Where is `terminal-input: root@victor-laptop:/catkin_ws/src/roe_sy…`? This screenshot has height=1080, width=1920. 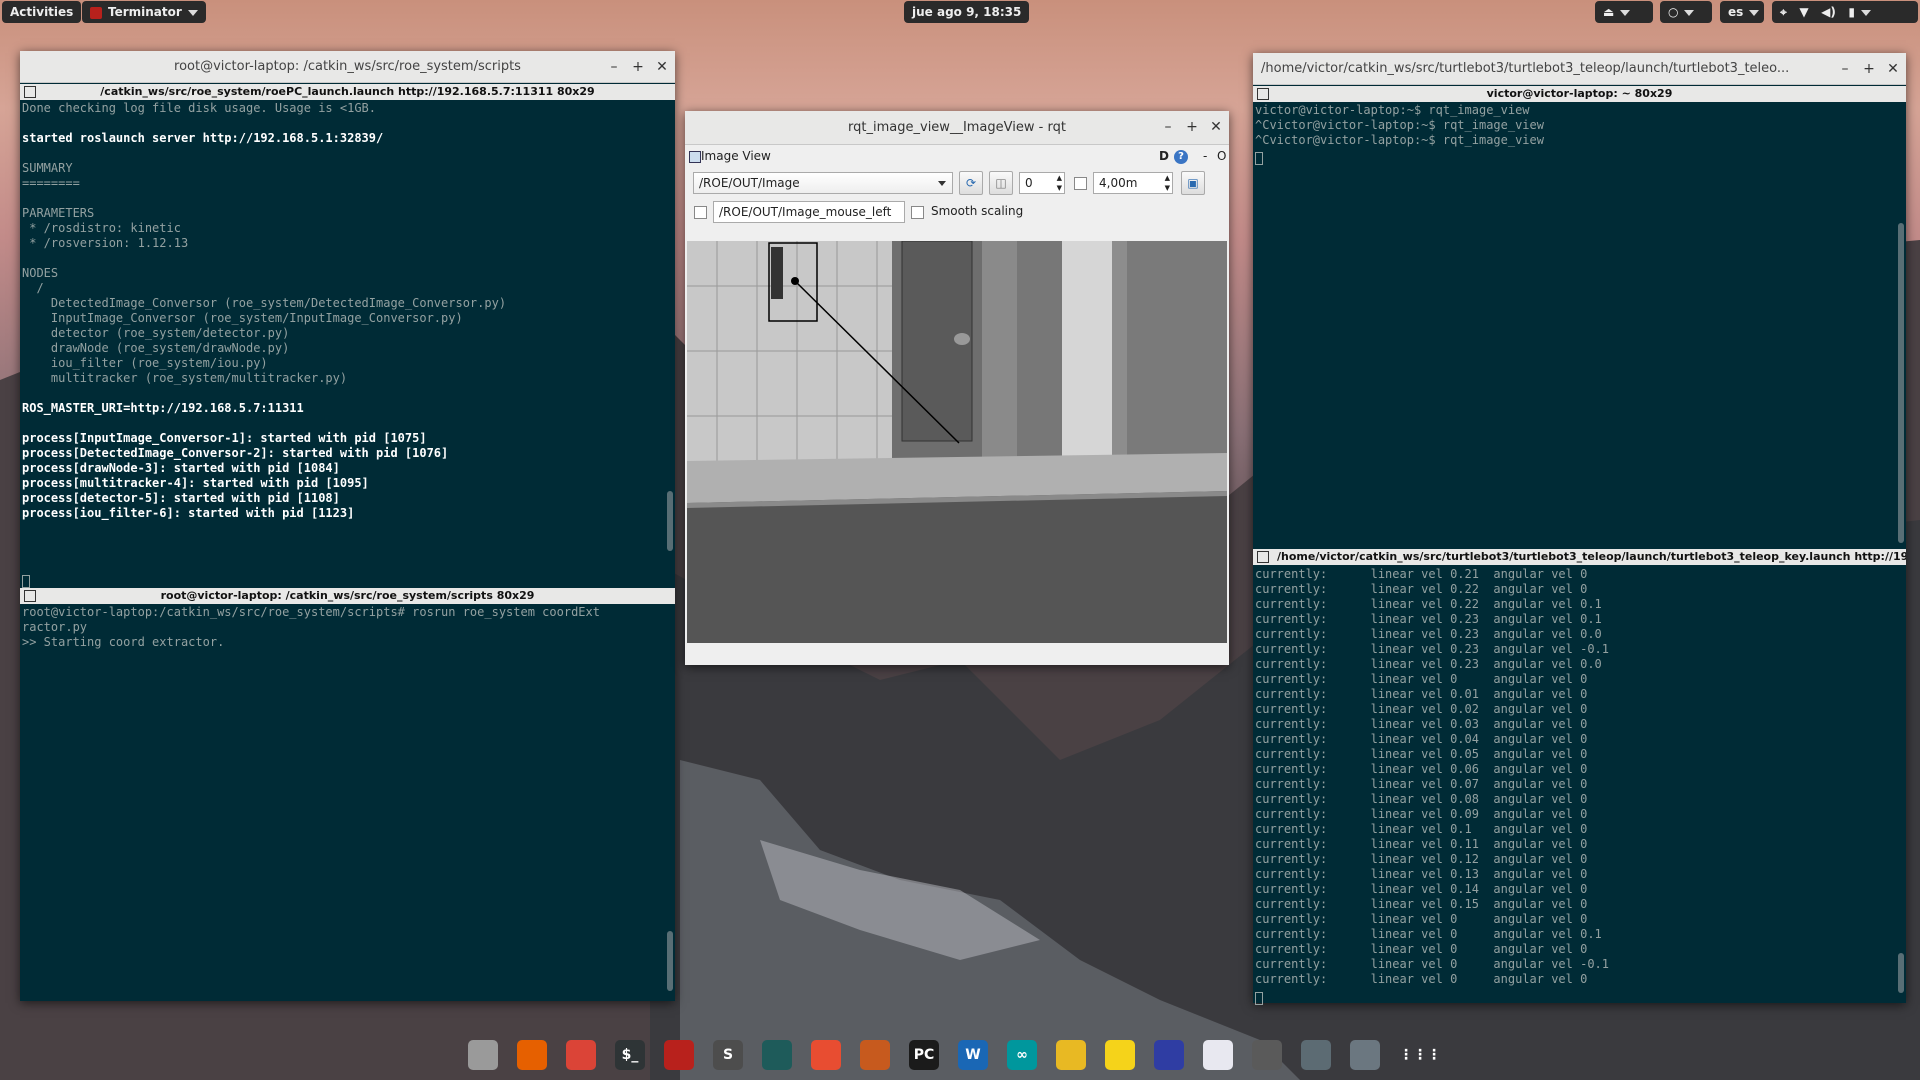 terminal-input: root@victor-laptop:/catkin_ws/src/roe_sy… is located at coordinates (343, 800).